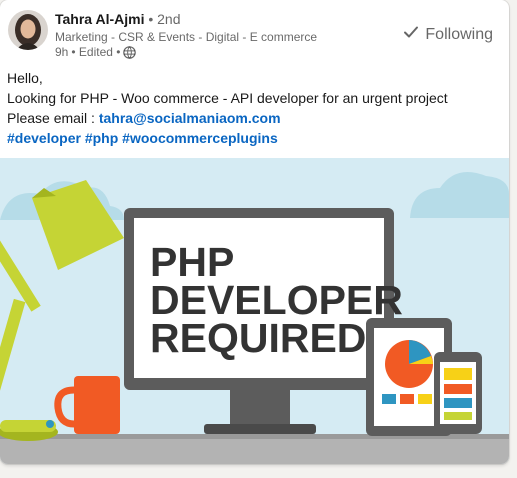 The image size is (517, 478). What do you see at coordinates (44, 138) in the screenshot?
I see `hashtag-developer: #developer` at bounding box center [44, 138].